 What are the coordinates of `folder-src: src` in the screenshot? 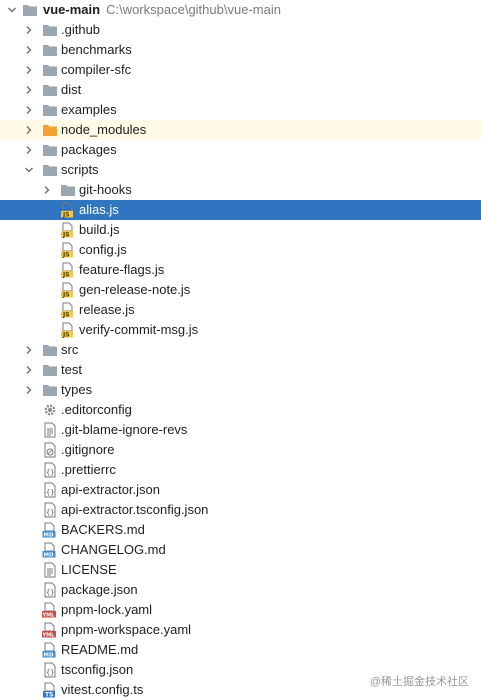 It's located at (240, 350).